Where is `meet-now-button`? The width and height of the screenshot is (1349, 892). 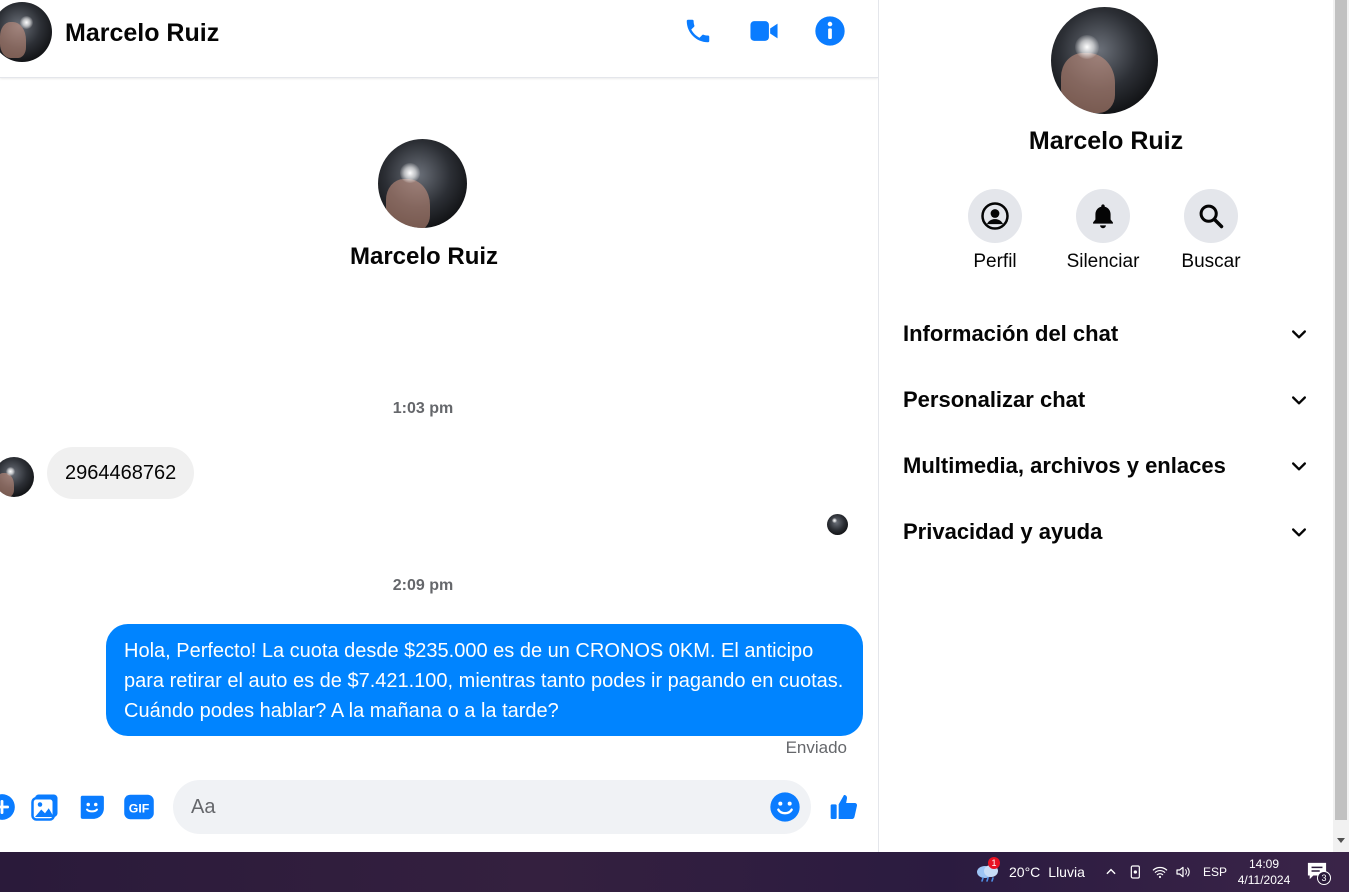 meet-now-button is located at coordinates (1136, 872).